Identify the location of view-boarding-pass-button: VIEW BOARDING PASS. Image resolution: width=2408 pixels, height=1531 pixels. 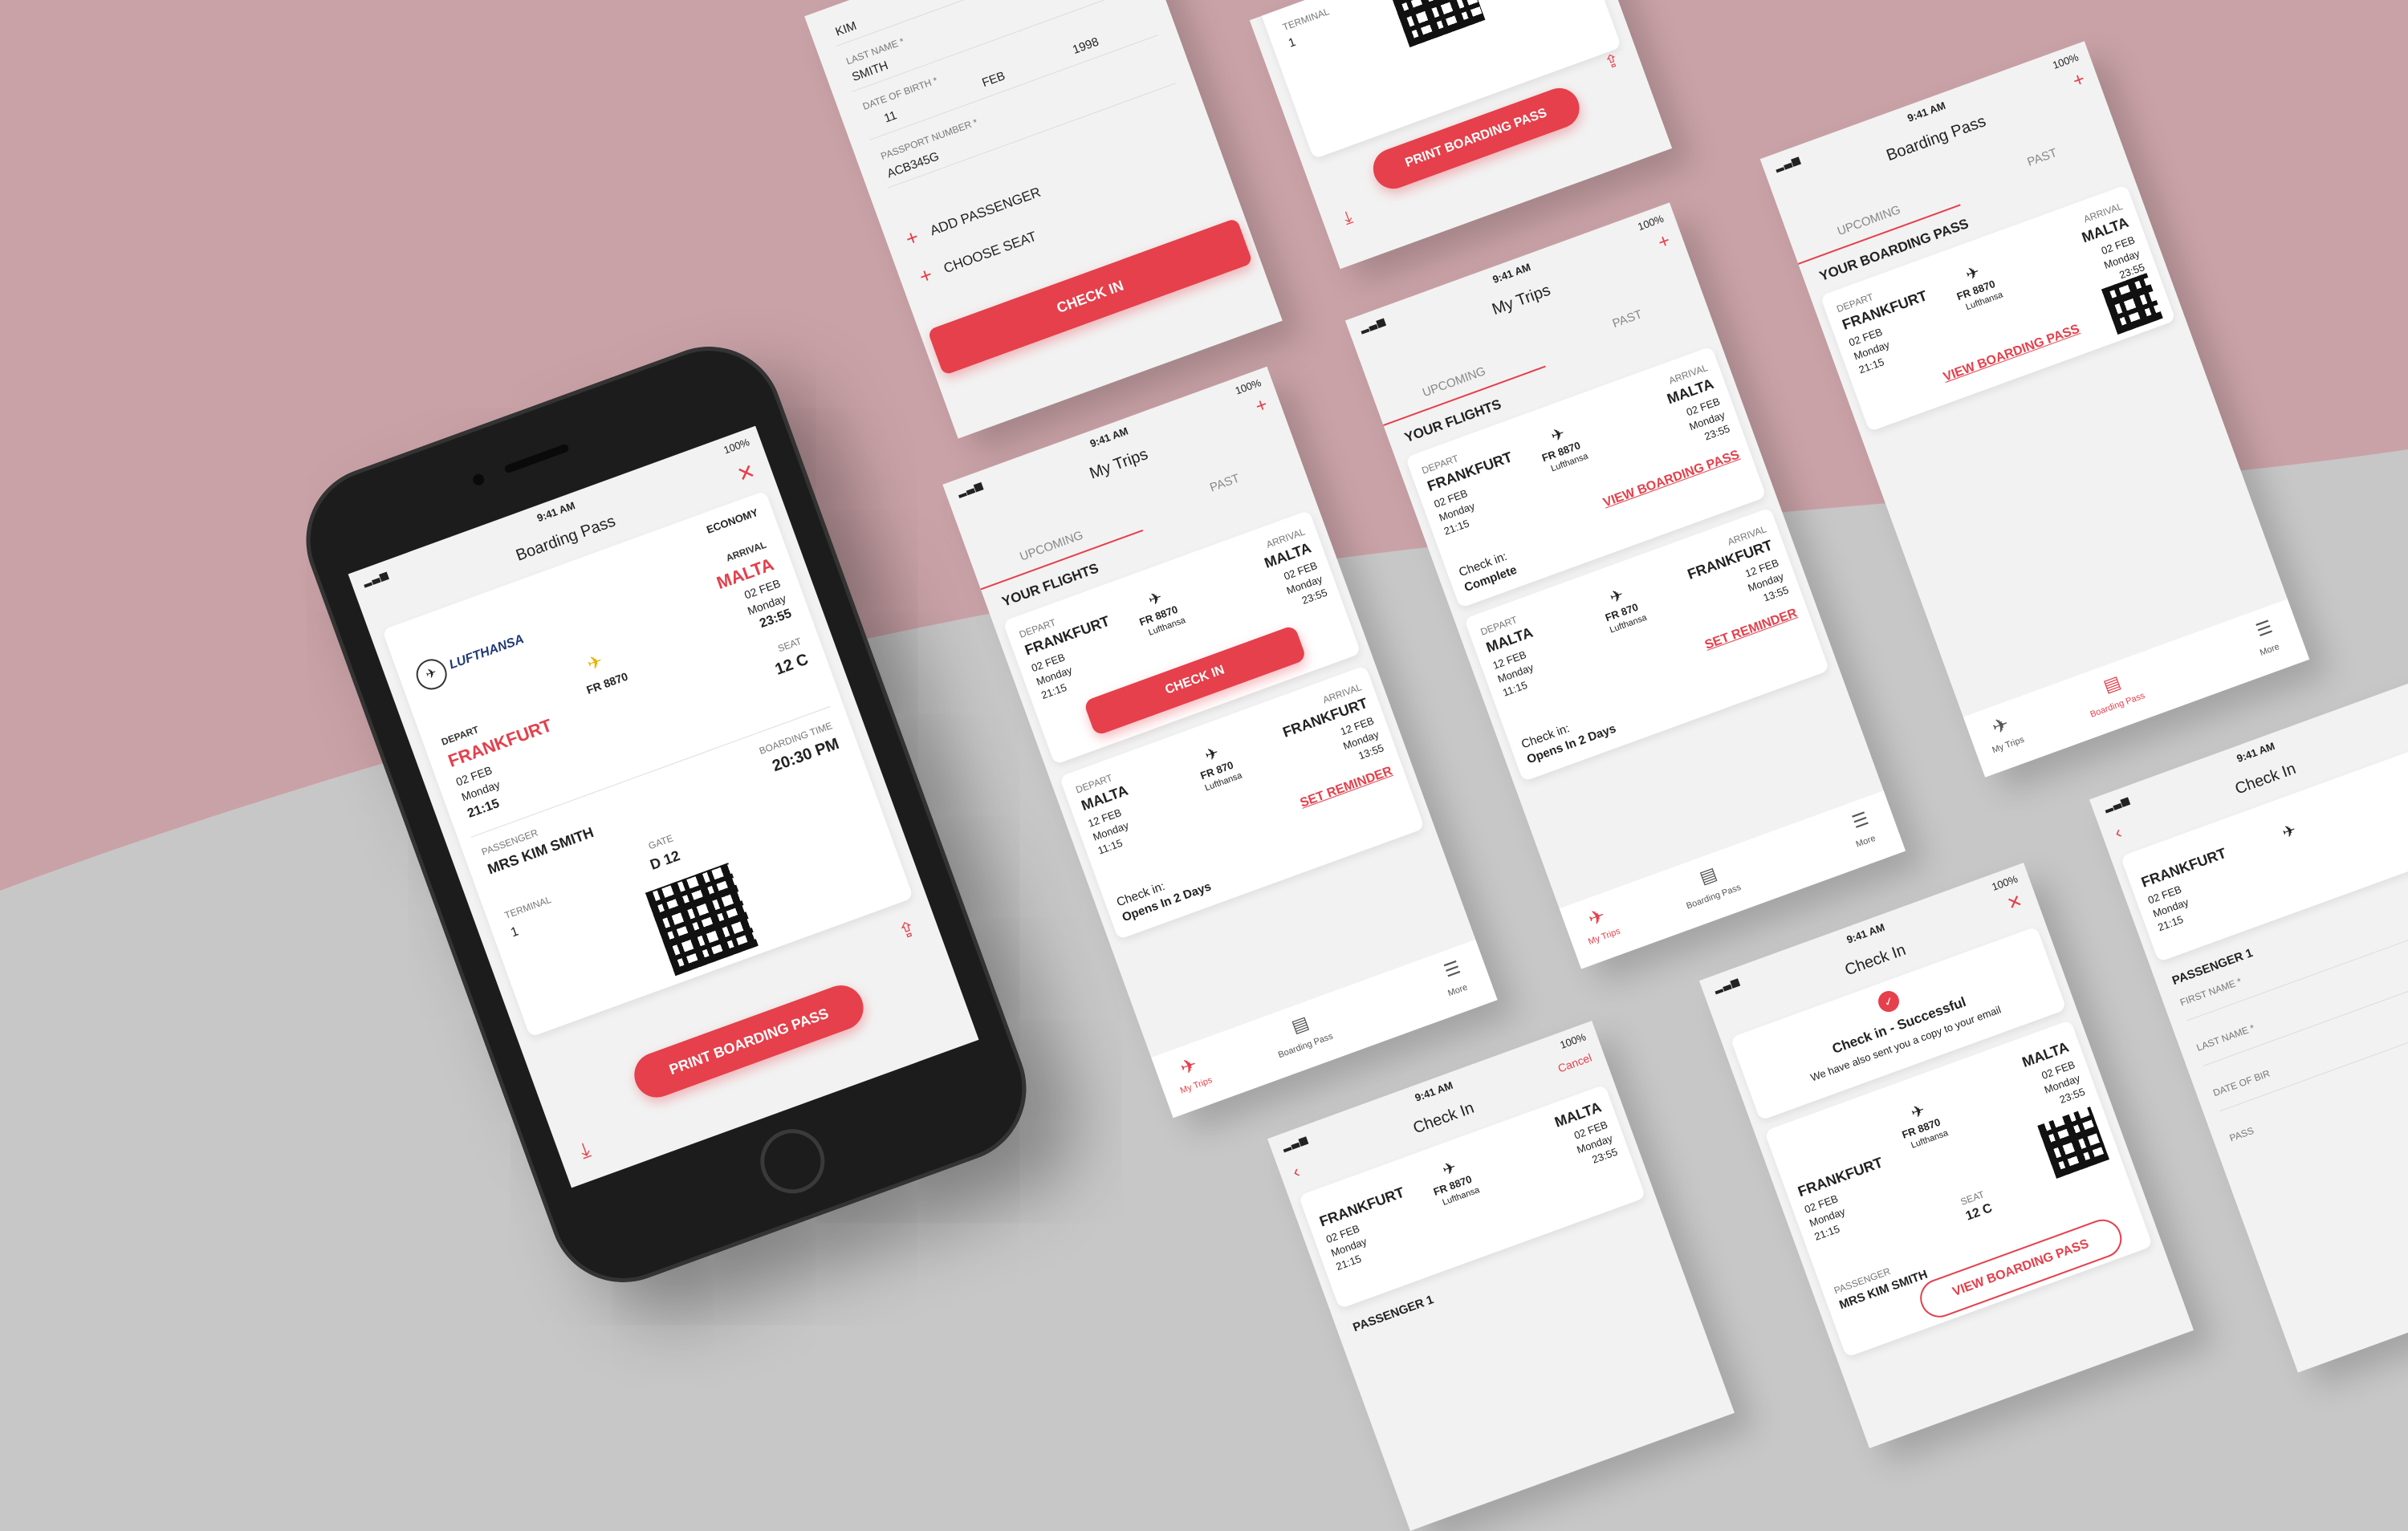
(2020, 1268).